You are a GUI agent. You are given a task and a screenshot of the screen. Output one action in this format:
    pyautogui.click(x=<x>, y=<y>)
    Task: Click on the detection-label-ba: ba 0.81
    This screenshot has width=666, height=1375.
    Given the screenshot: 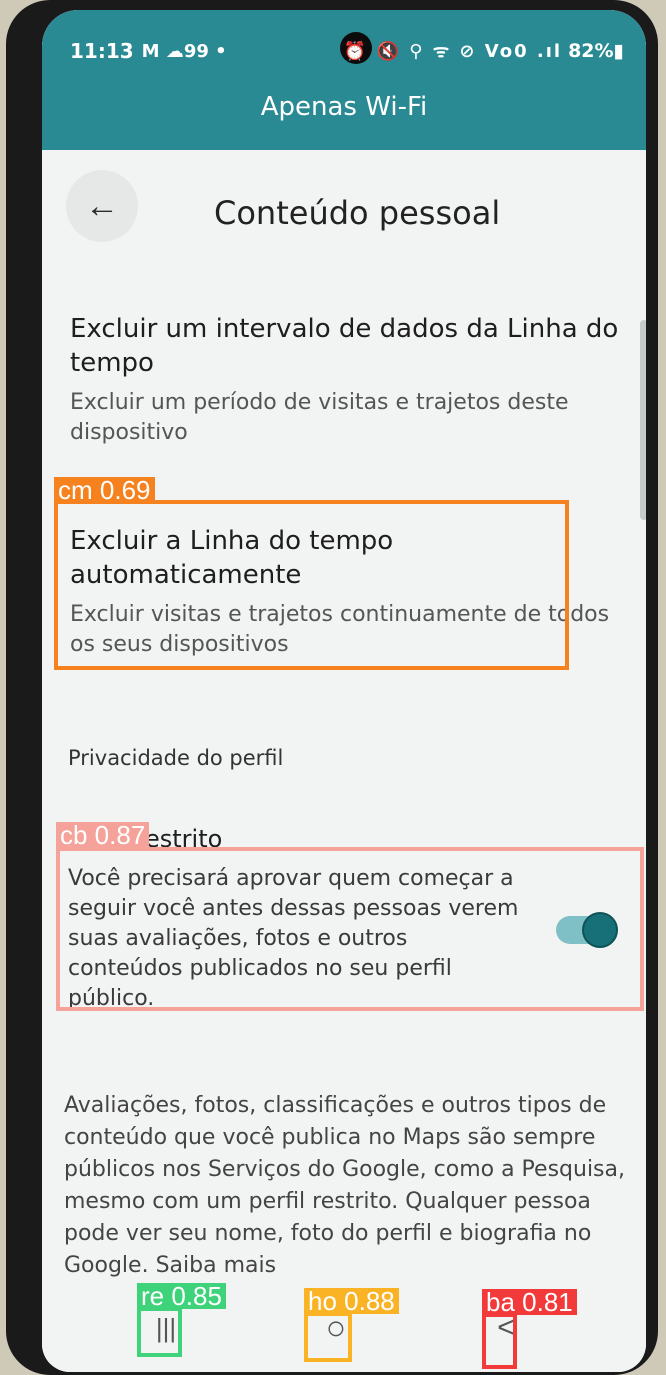 What is the action you would take?
    pyautogui.click(x=529, y=1302)
    